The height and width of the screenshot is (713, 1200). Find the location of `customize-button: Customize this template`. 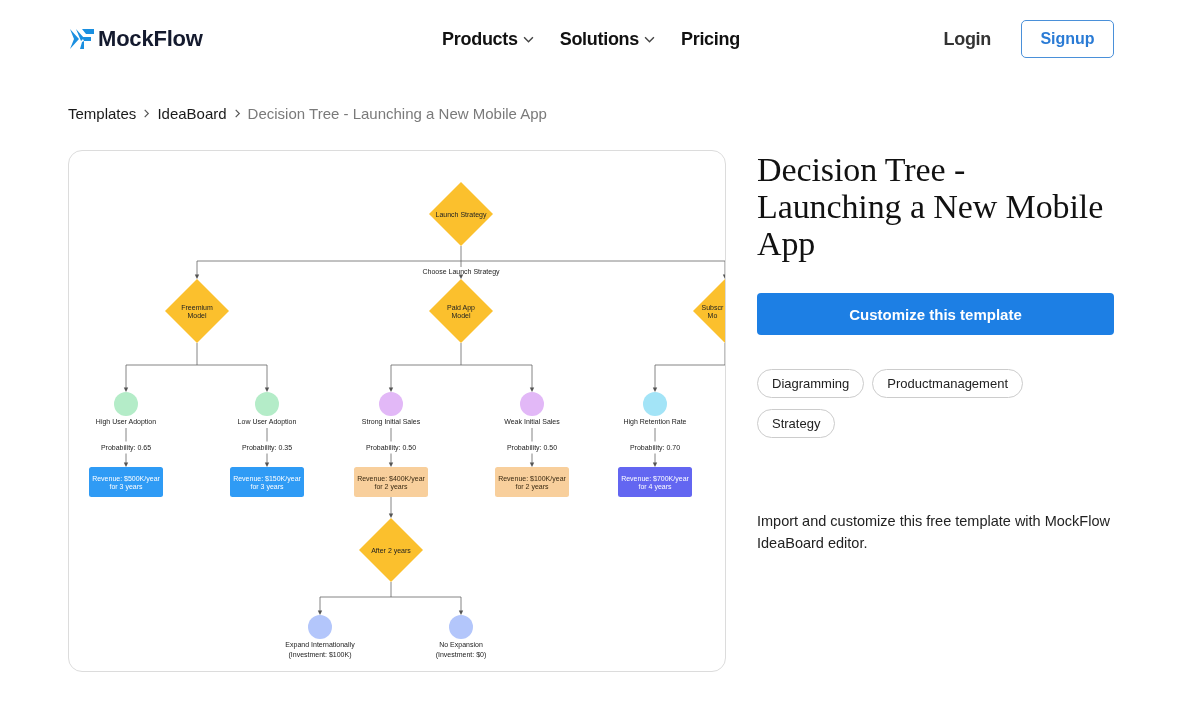

customize-button: Customize this template is located at coordinates (935, 314).